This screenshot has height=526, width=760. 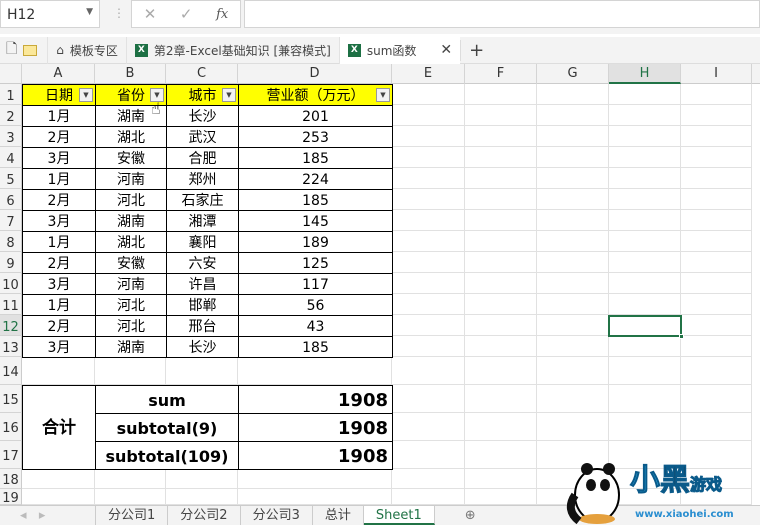 What do you see at coordinates (338, 515) in the screenshot?
I see `sheet-tab-total: 总计` at bounding box center [338, 515].